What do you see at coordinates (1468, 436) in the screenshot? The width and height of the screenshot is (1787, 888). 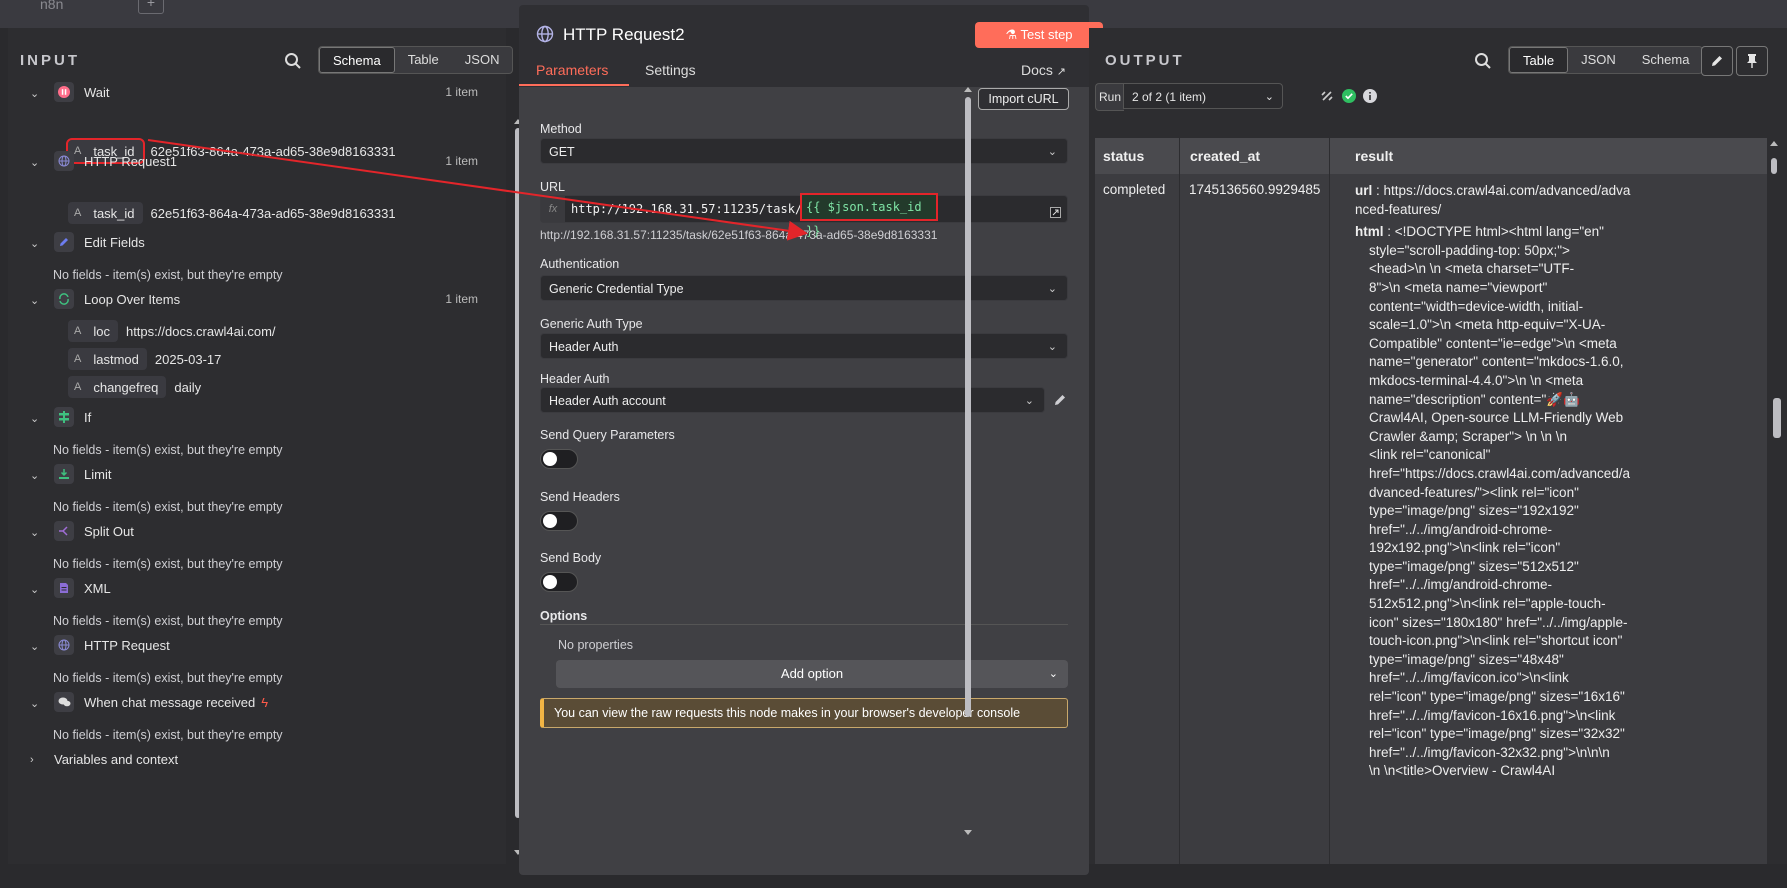 I see `result-html-line: Crawler &amp; Scraper"> \n \n \n` at bounding box center [1468, 436].